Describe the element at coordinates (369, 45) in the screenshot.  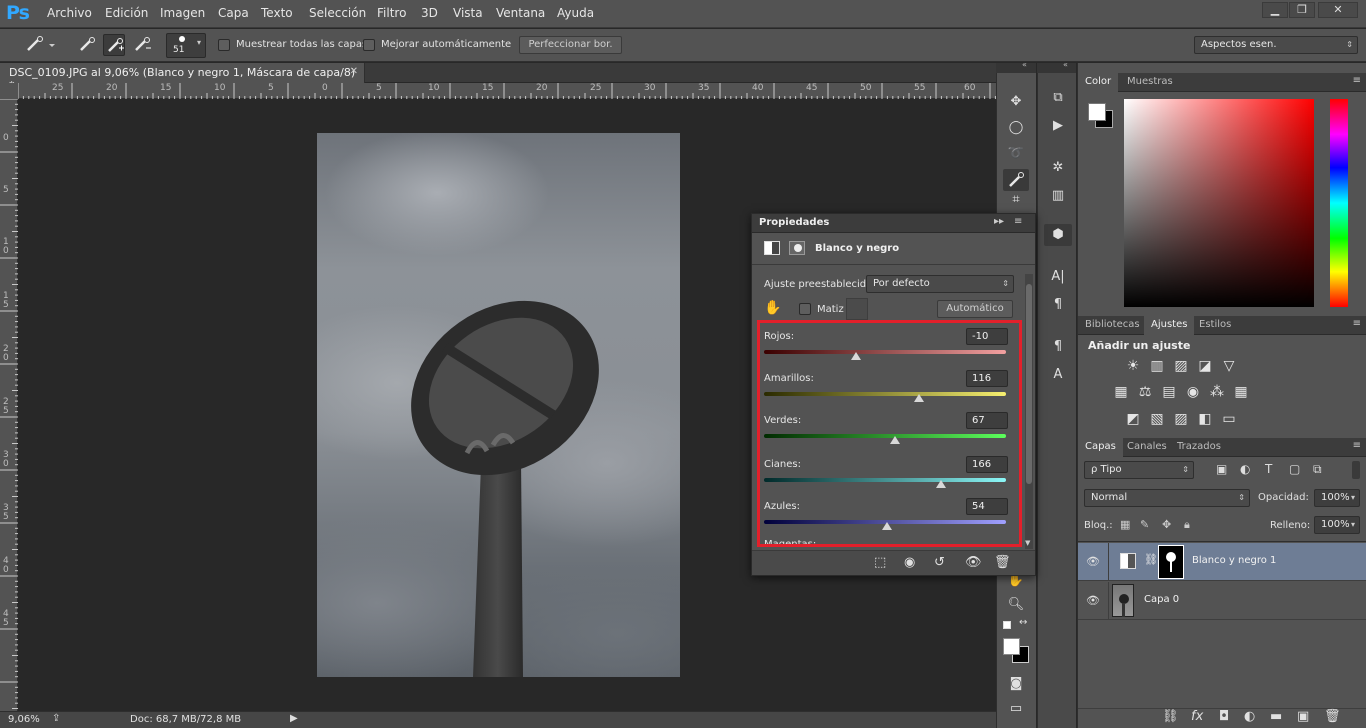
I see `auto-enhance-checkbox` at that location.